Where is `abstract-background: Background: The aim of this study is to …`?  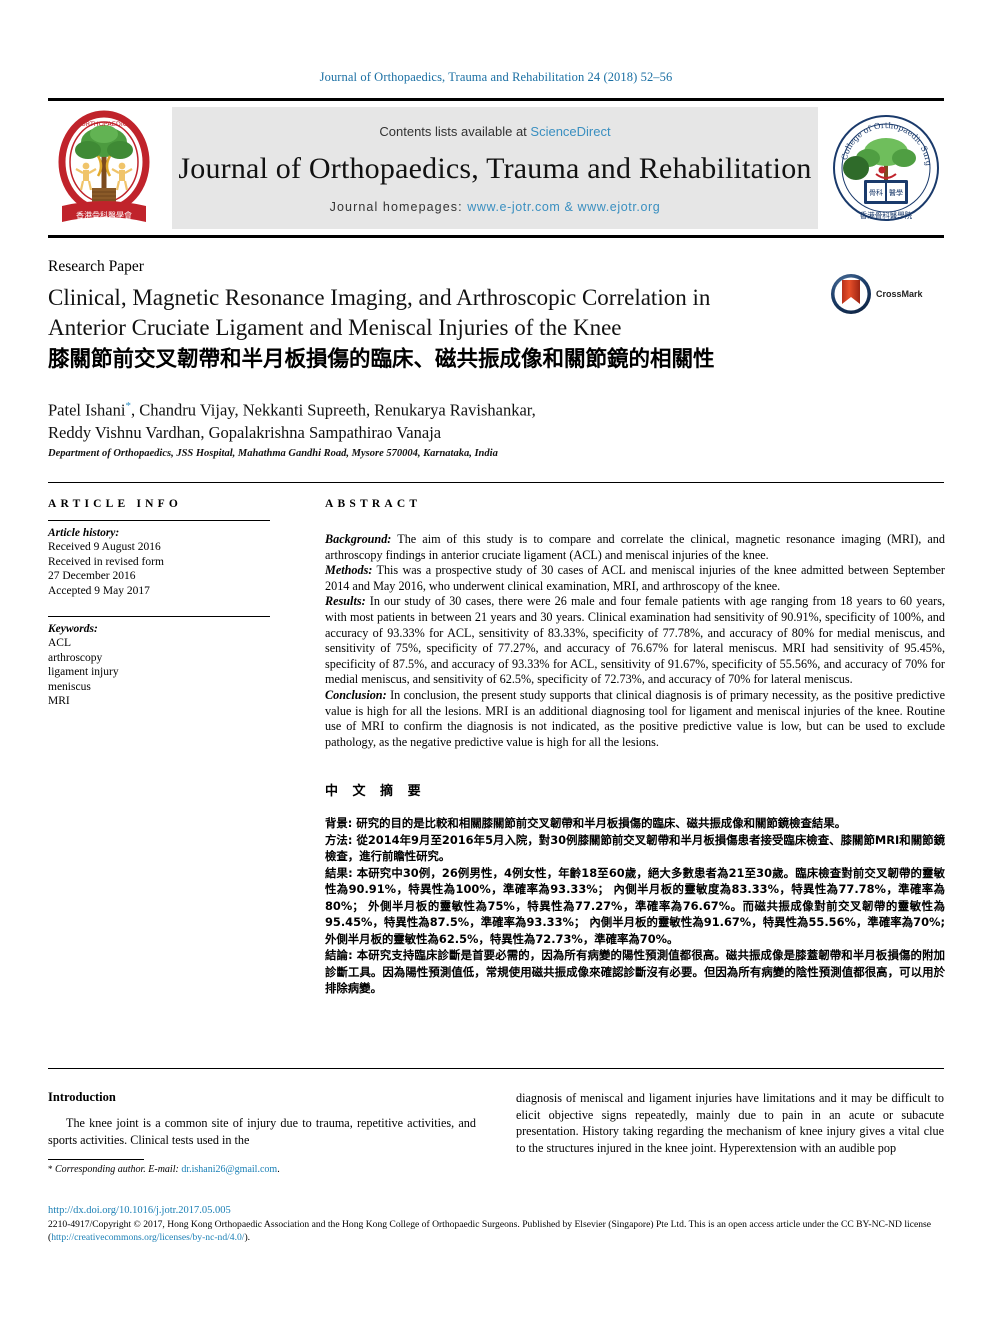
abstract-background: Background: The aim of this study is to … is located at coordinates (635, 547).